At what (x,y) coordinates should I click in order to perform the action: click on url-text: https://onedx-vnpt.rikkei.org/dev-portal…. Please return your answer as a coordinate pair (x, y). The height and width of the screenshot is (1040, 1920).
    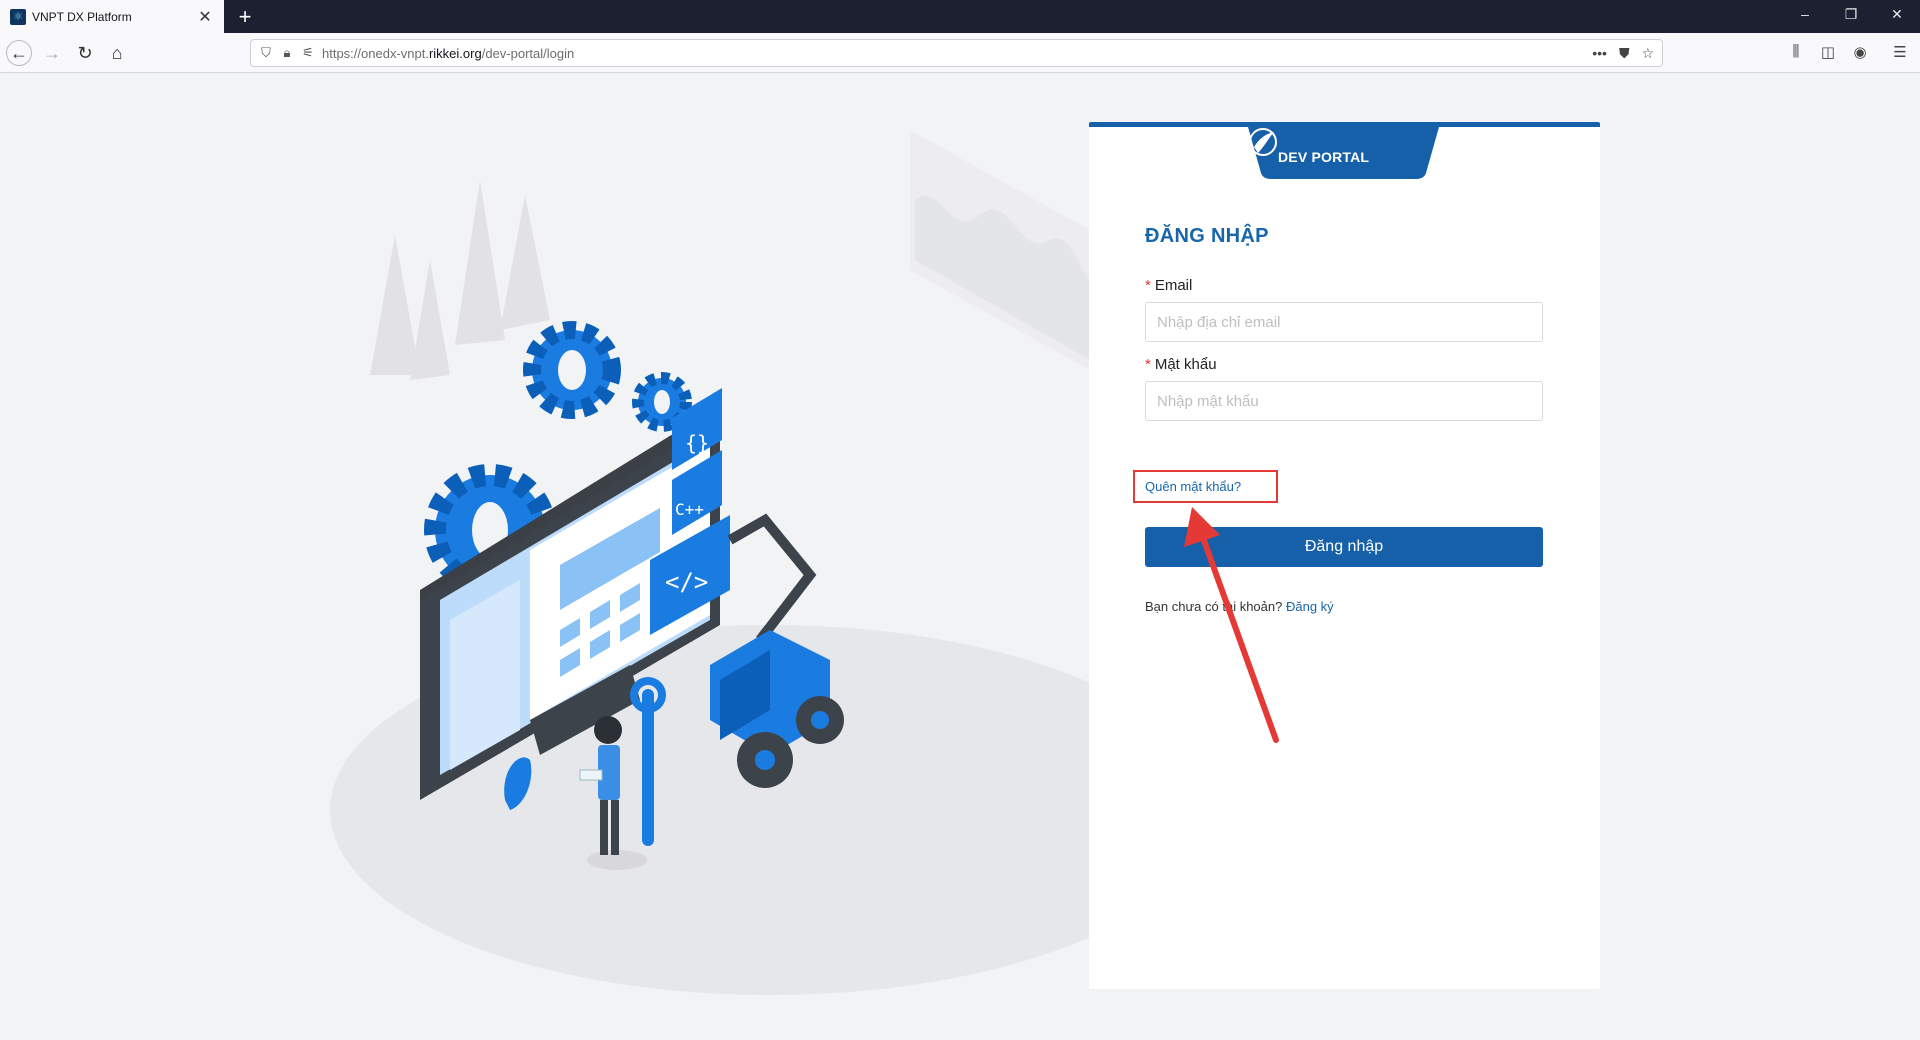
    Looking at the image, I should click on (951, 53).